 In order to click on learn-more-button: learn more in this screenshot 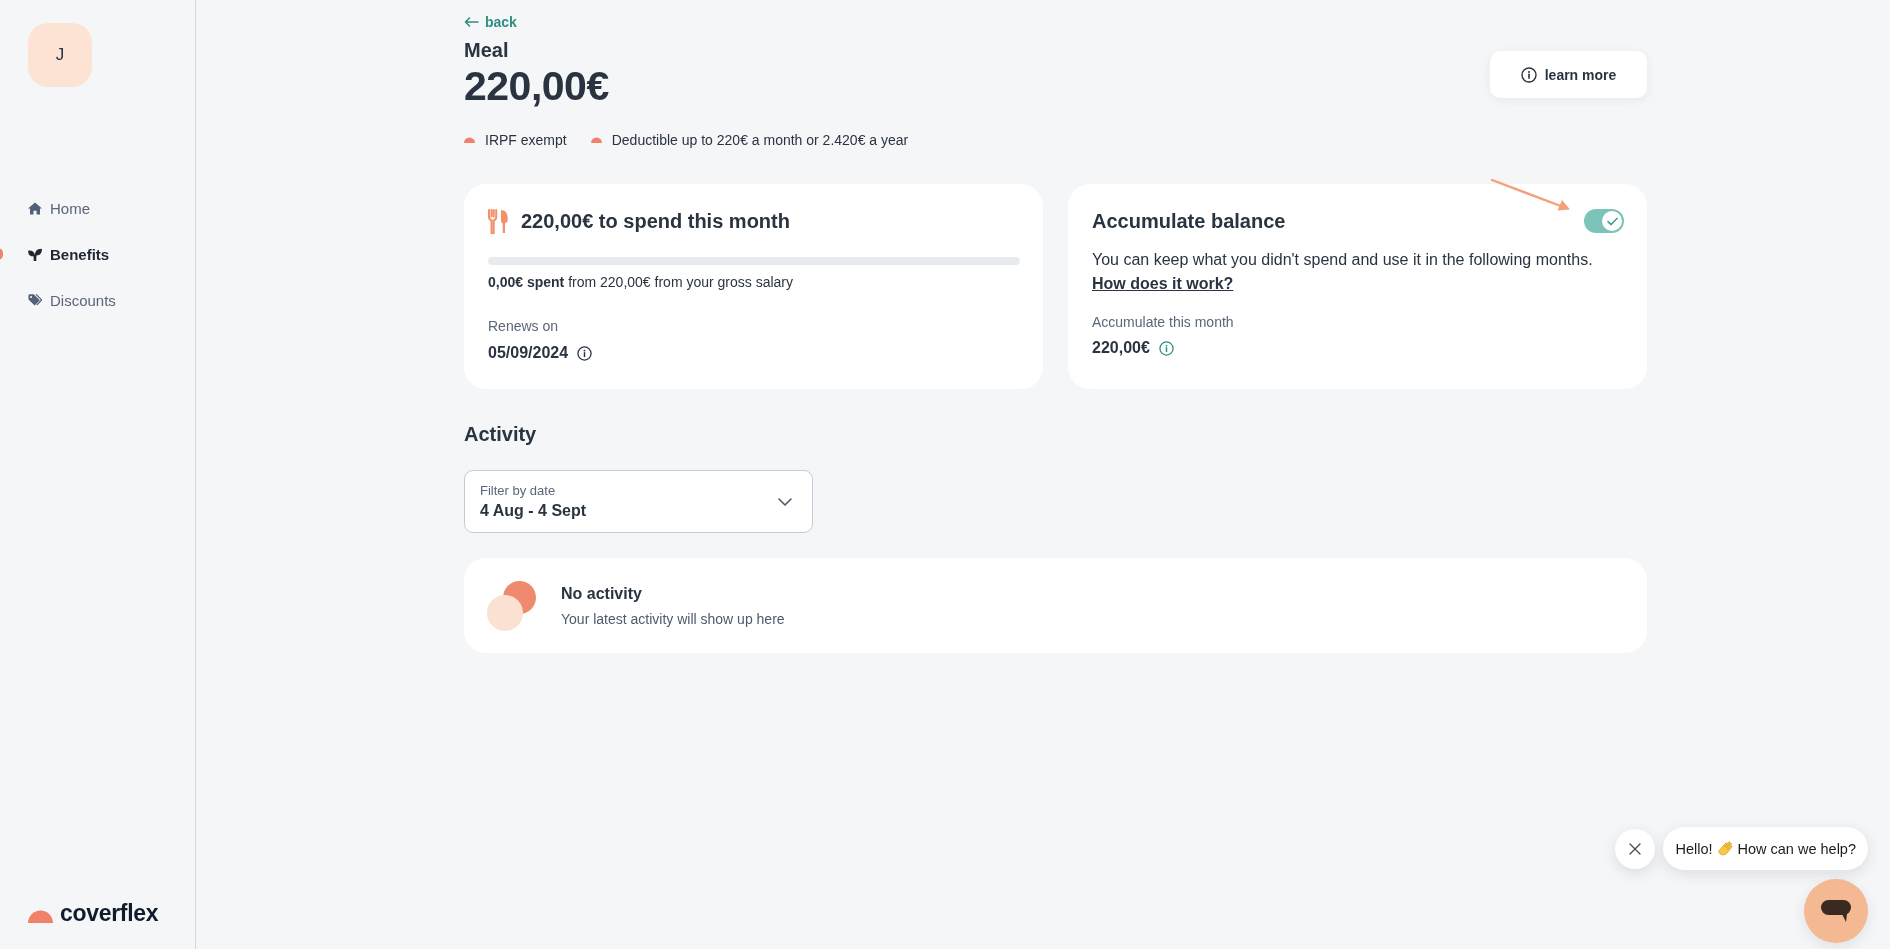, I will do `click(1568, 74)`.